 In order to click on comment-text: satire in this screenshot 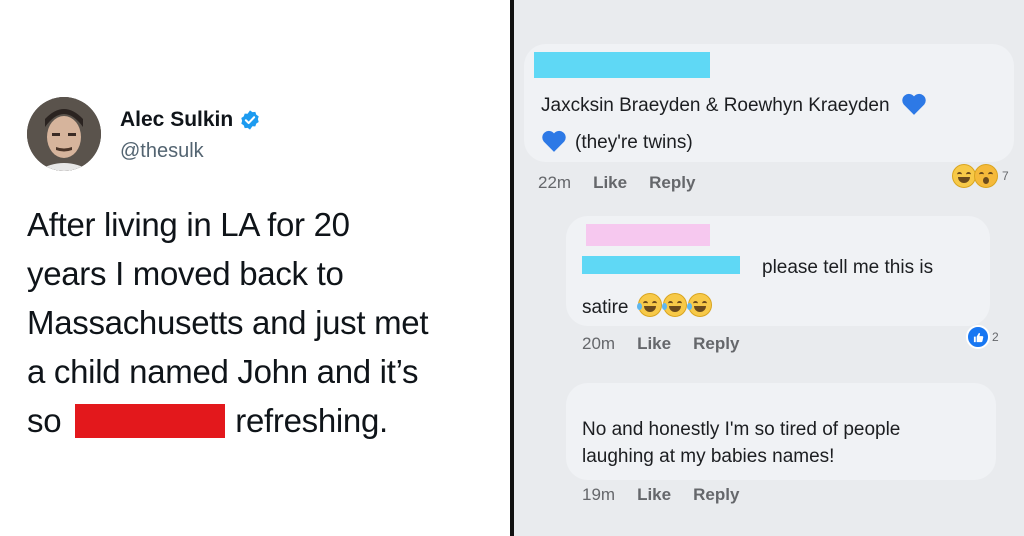, I will do `click(647, 306)`.